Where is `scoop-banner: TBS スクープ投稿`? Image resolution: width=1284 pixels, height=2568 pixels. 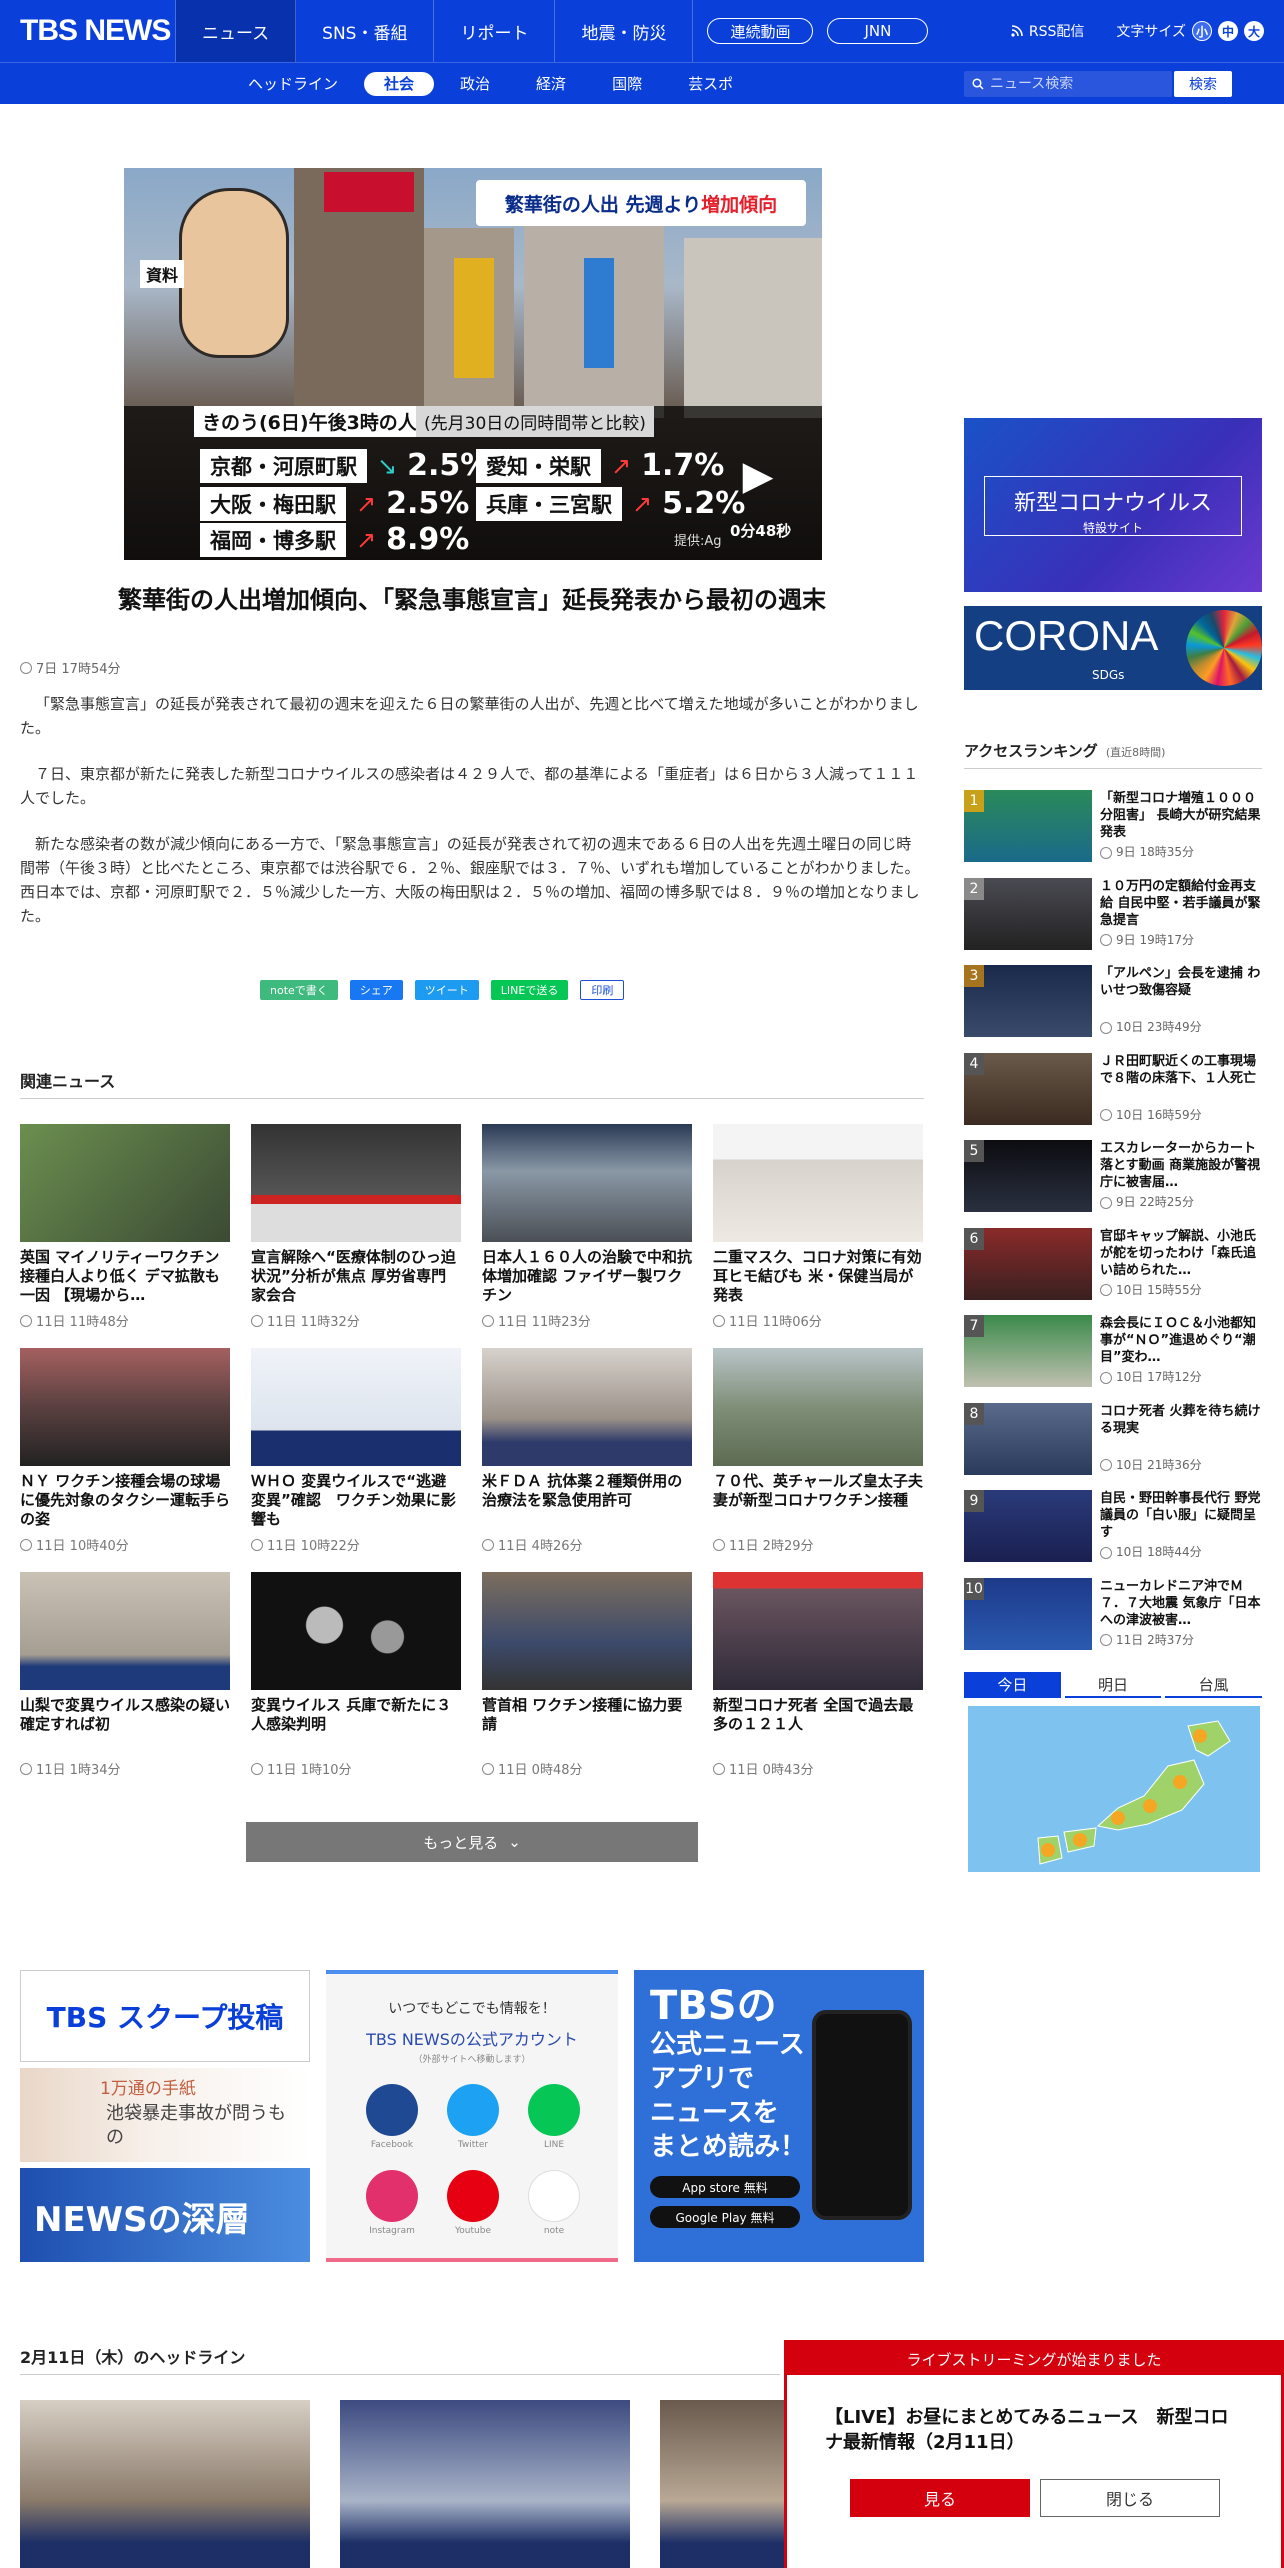 scoop-banner: TBS スクープ投稿 is located at coordinates (165, 2016).